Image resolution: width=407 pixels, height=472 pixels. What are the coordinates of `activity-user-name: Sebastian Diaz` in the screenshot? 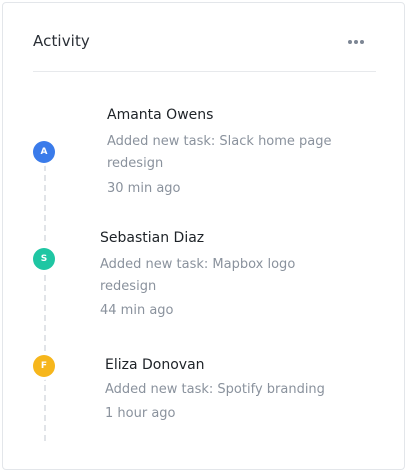 It's located at (152, 238).